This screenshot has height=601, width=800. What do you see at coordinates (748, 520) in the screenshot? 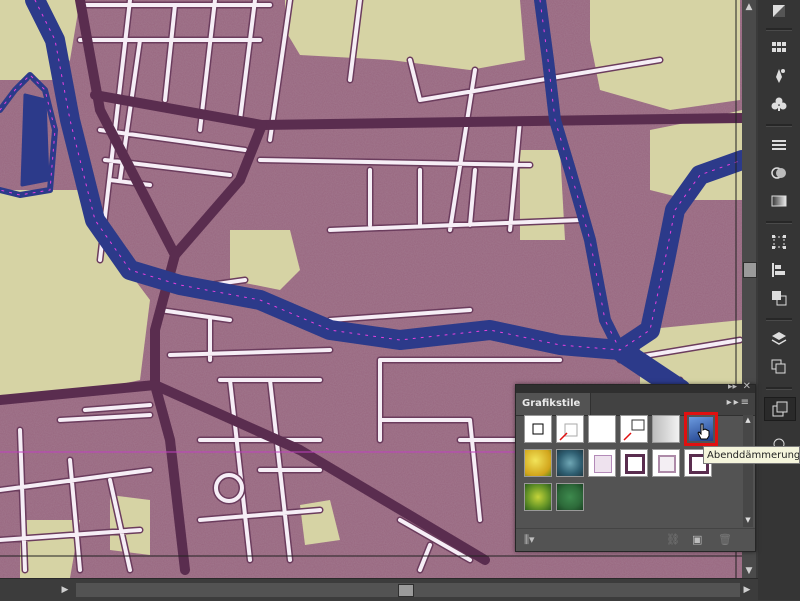
I see `panel-scroll-down-icon: ▼` at bounding box center [748, 520].